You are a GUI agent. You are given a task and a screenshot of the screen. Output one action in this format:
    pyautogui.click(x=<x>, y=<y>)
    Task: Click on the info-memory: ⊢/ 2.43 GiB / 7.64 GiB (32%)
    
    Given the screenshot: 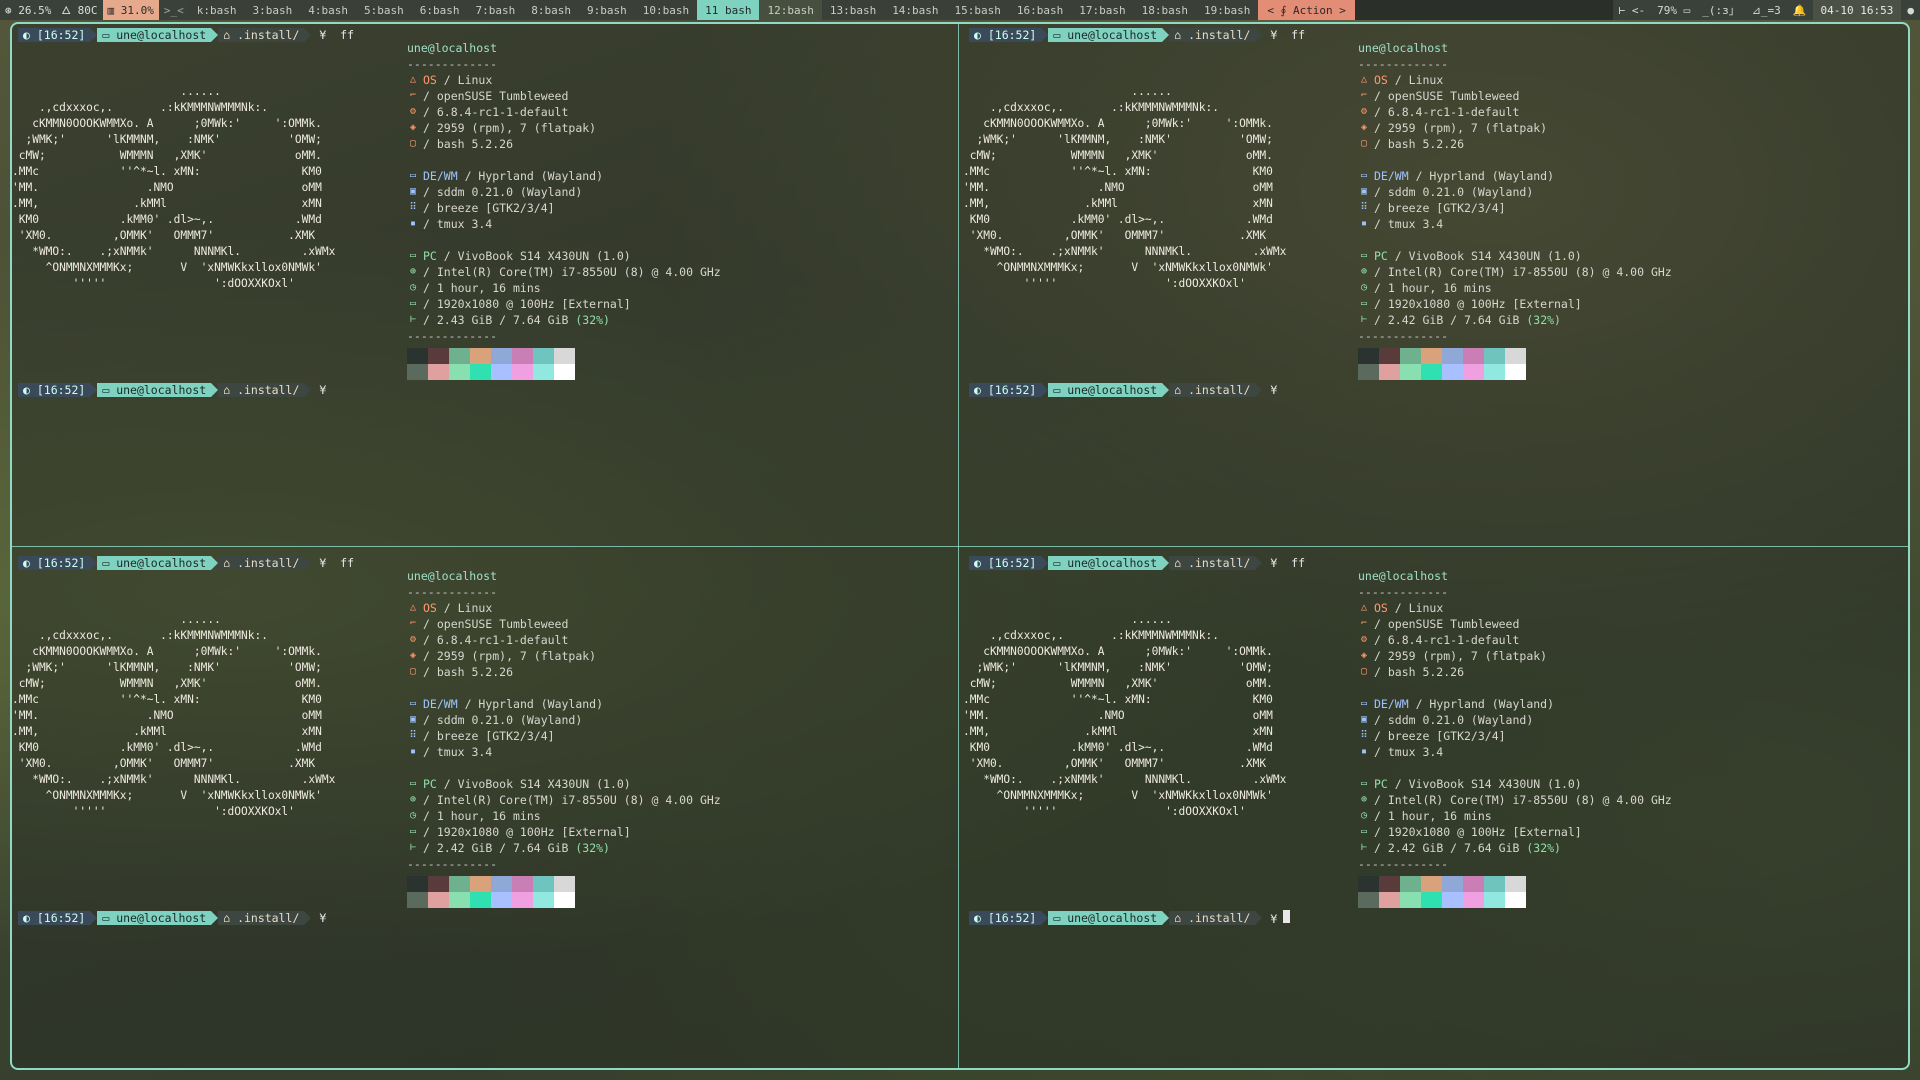 What is the action you would take?
    pyautogui.click(x=564, y=320)
    